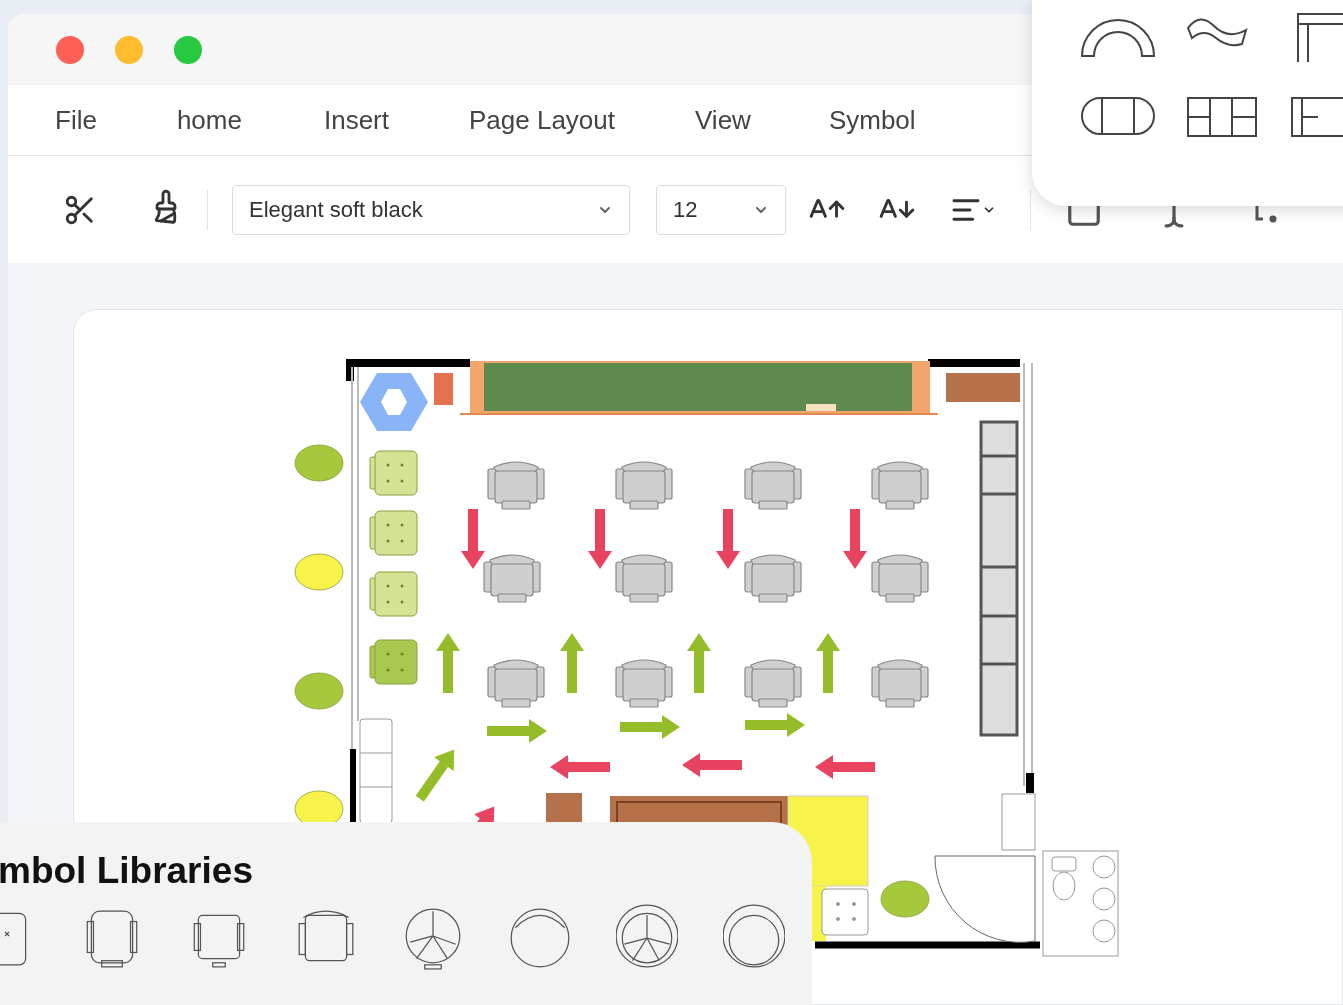 The height and width of the screenshot is (1005, 1343). What do you see at coordinates (127, 870) in the screenshot?
I see `panel-title: mbol Libraries` at bounding box center [127, 870].